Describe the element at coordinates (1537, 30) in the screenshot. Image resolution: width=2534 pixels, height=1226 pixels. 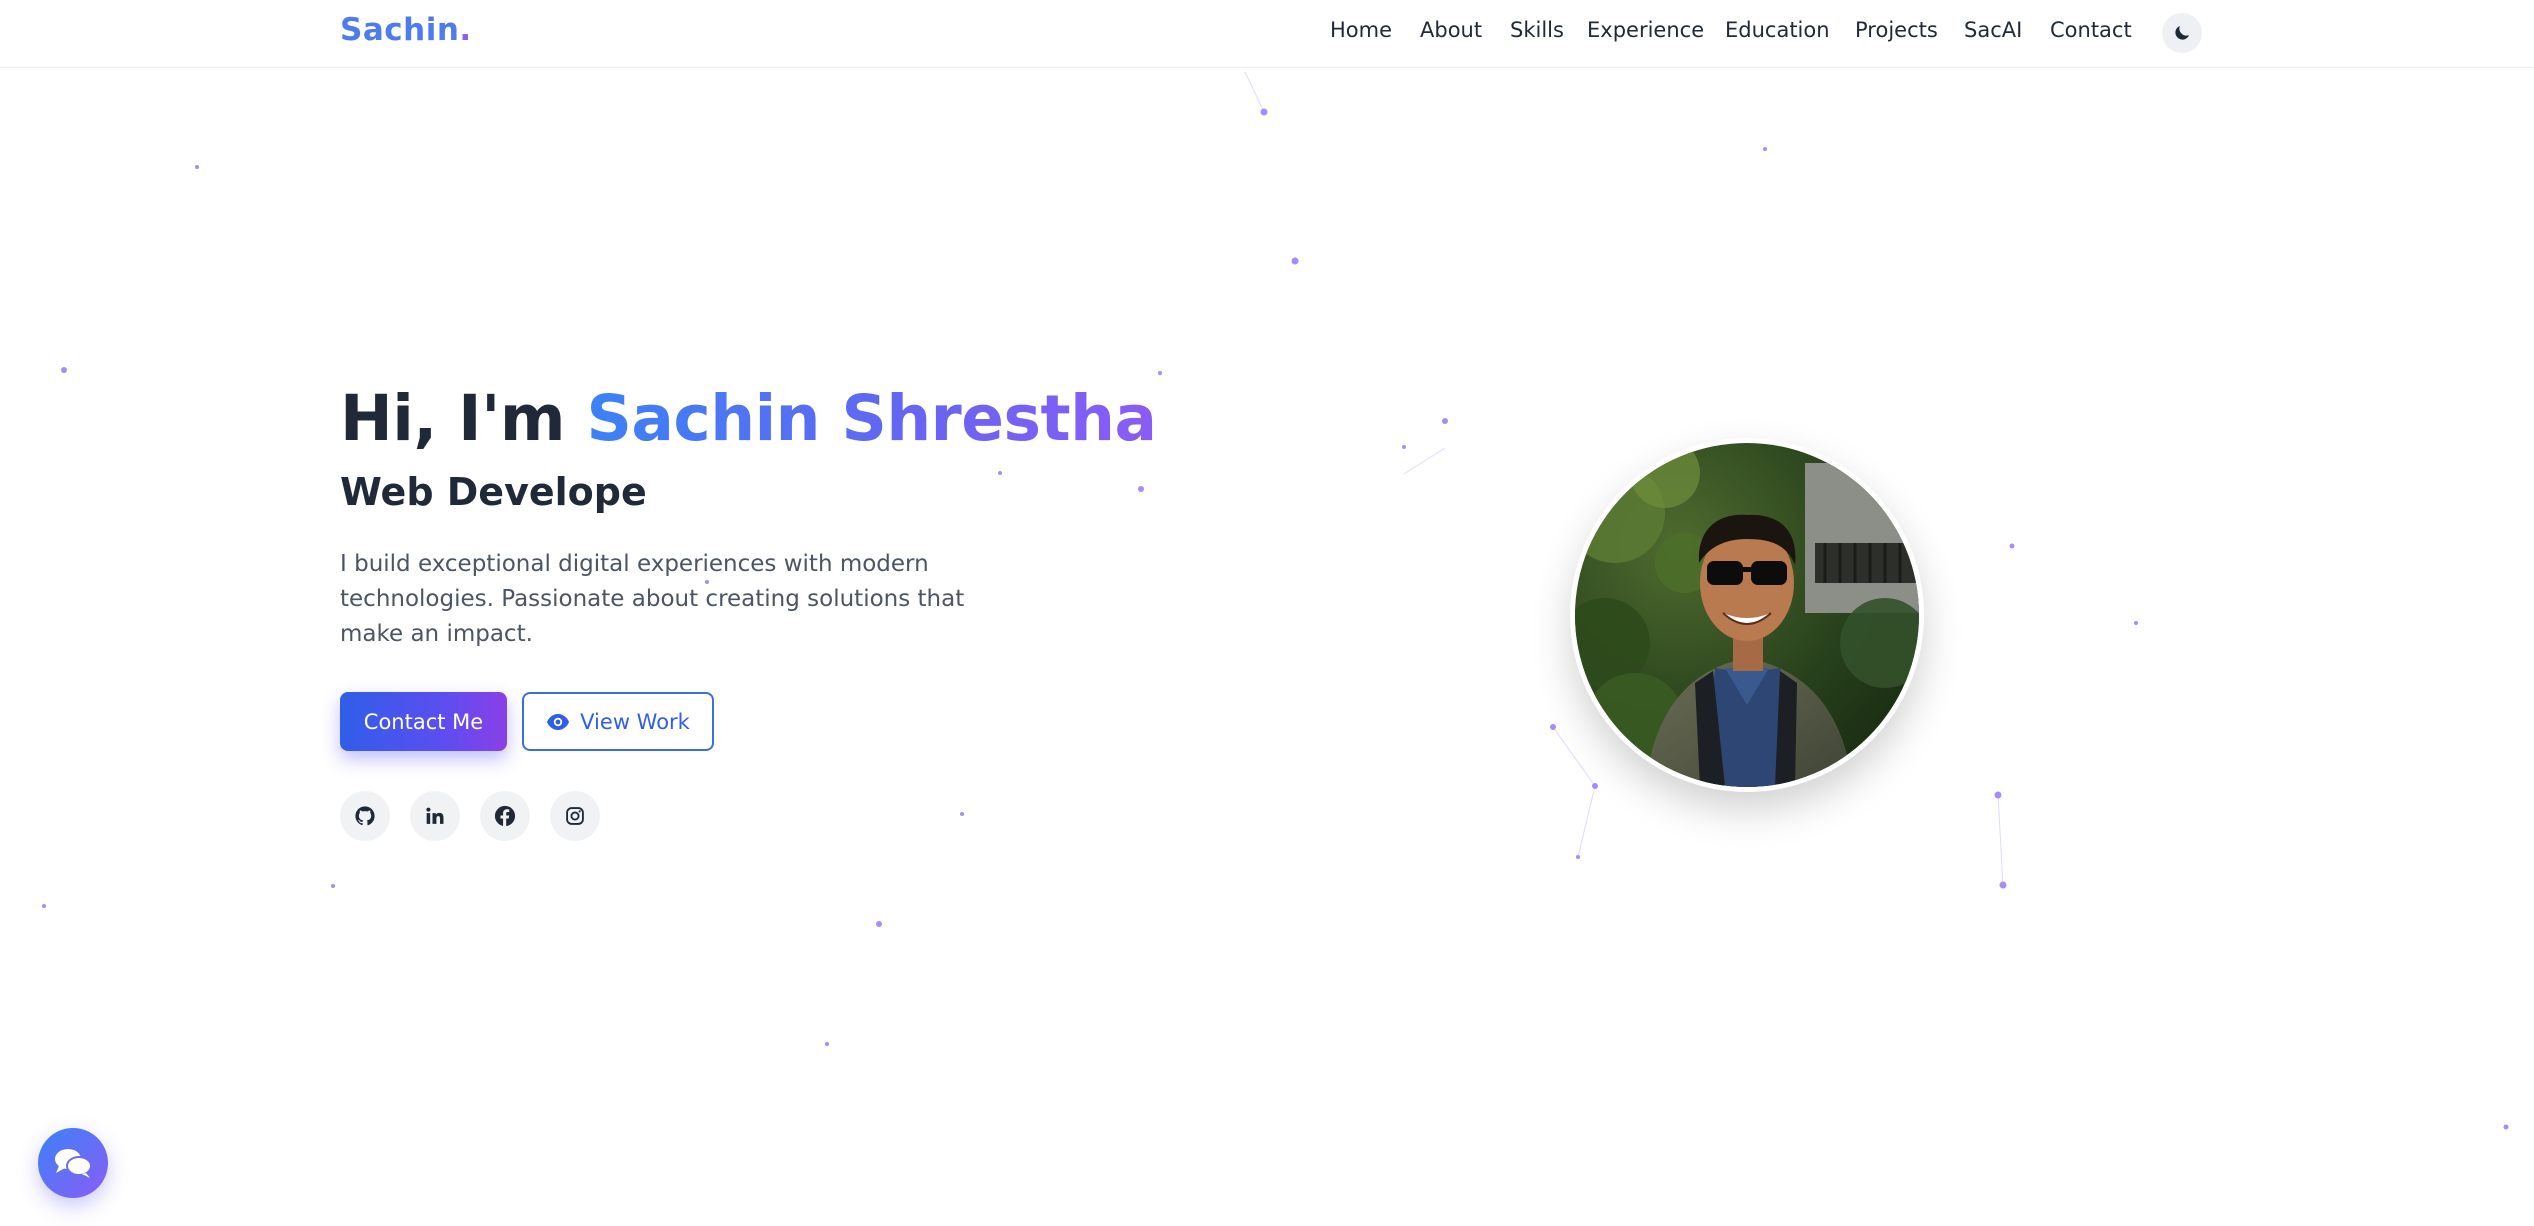
I see `nav-skills: Skills` at that location.